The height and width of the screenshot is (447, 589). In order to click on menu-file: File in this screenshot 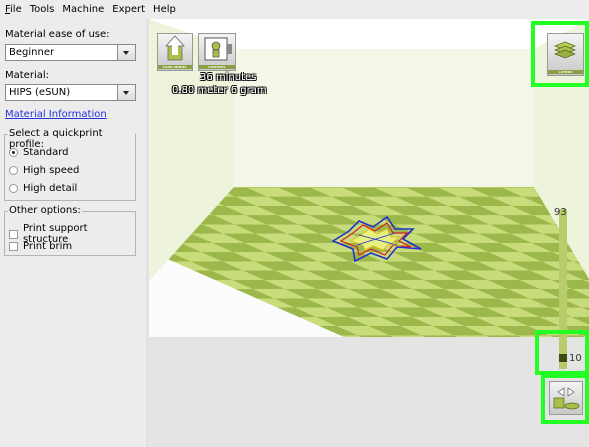, I will do `click(12, 9)`.